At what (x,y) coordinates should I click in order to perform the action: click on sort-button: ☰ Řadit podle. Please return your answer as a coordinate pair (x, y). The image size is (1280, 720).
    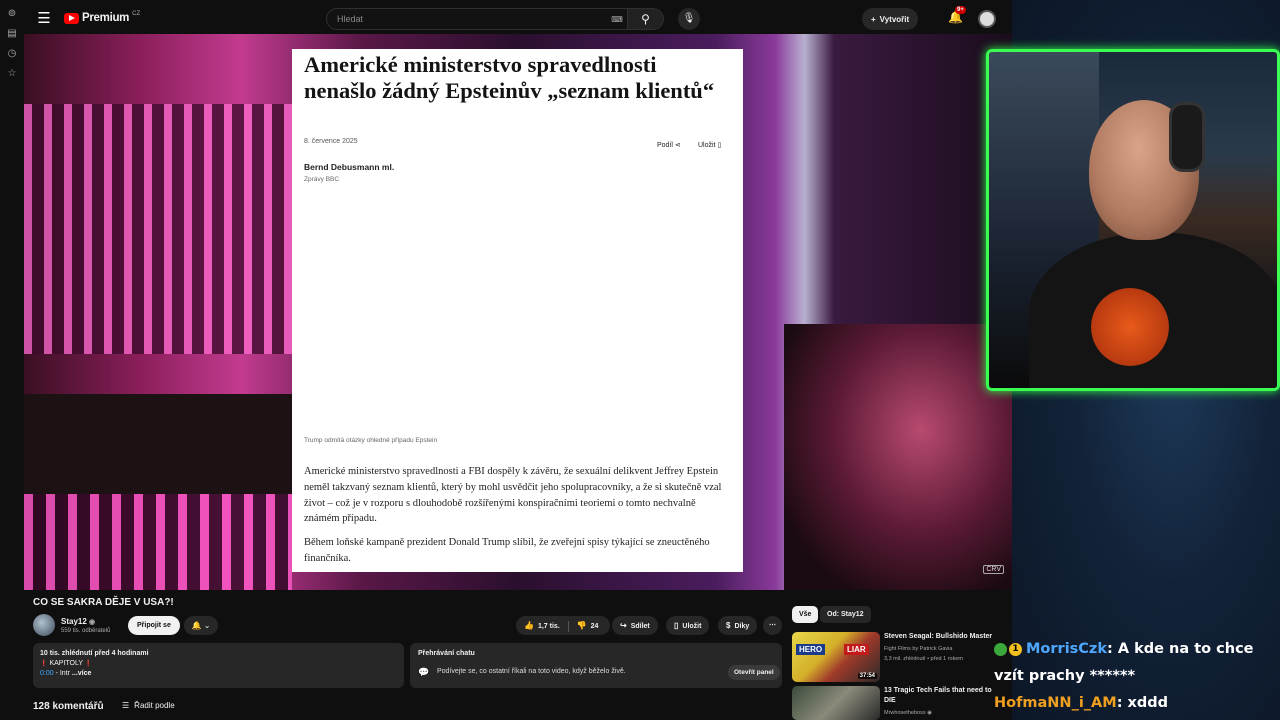
    Looking at the image, I should click on (148, 705).